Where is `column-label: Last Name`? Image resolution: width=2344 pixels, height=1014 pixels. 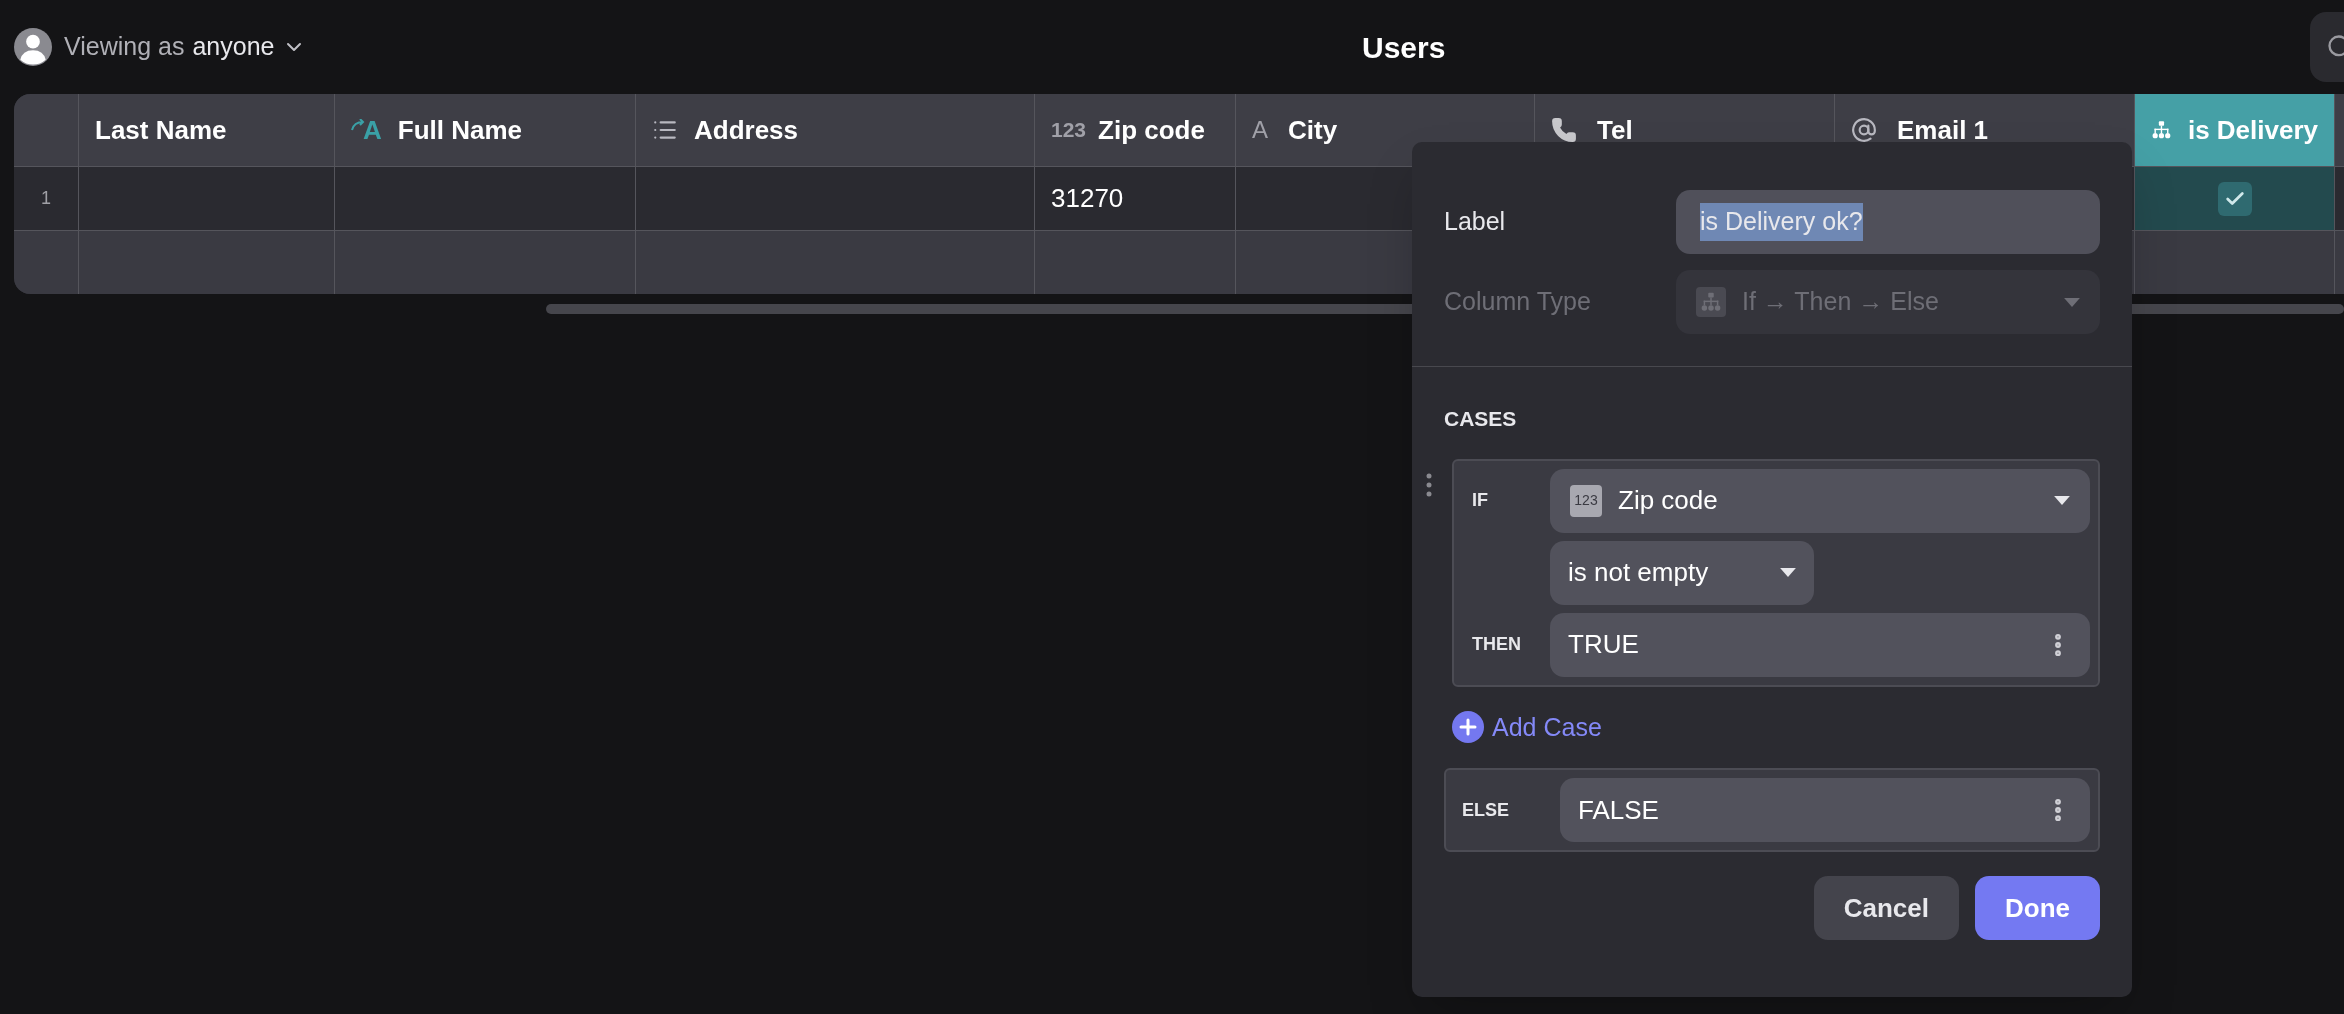 column-label: Last Name is located at coordinates (161, 130).